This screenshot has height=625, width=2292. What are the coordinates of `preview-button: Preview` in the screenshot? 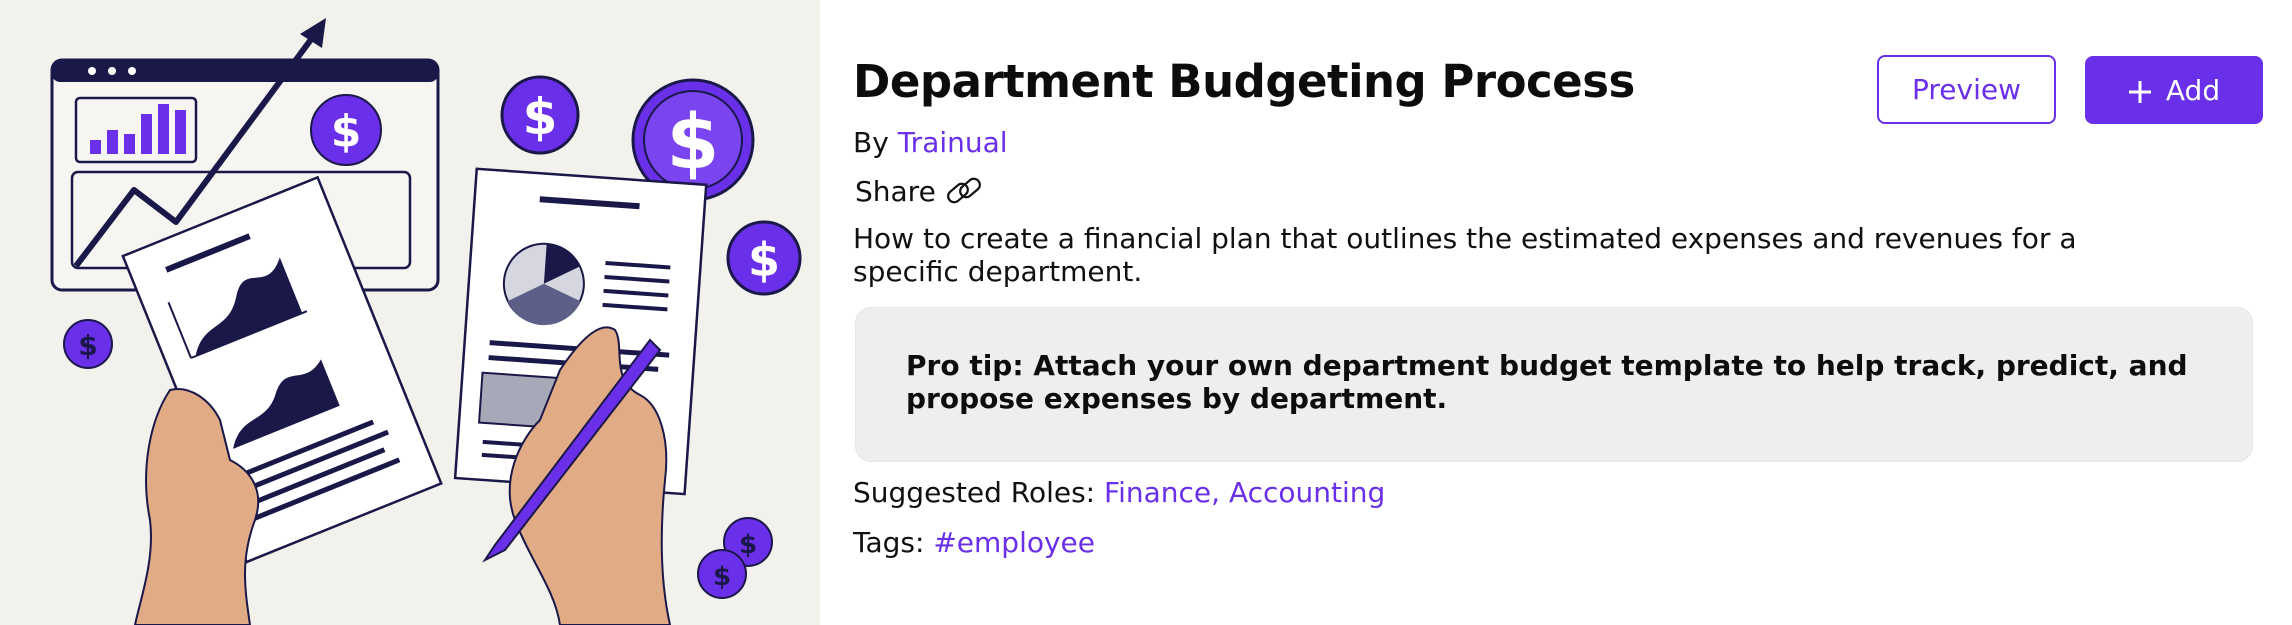 It's located at (1966, 89).